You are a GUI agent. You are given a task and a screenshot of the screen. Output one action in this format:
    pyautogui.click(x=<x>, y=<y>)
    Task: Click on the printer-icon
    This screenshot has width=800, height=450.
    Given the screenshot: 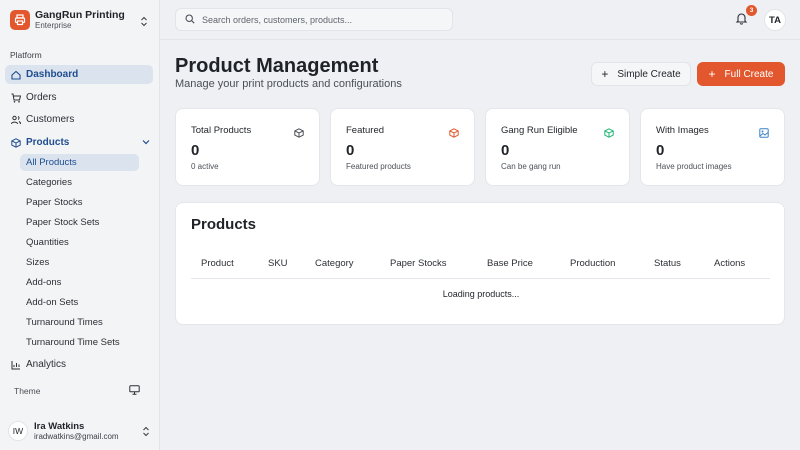 What is the action you would take?
    pyautogui.click(x=20, y=20)
    